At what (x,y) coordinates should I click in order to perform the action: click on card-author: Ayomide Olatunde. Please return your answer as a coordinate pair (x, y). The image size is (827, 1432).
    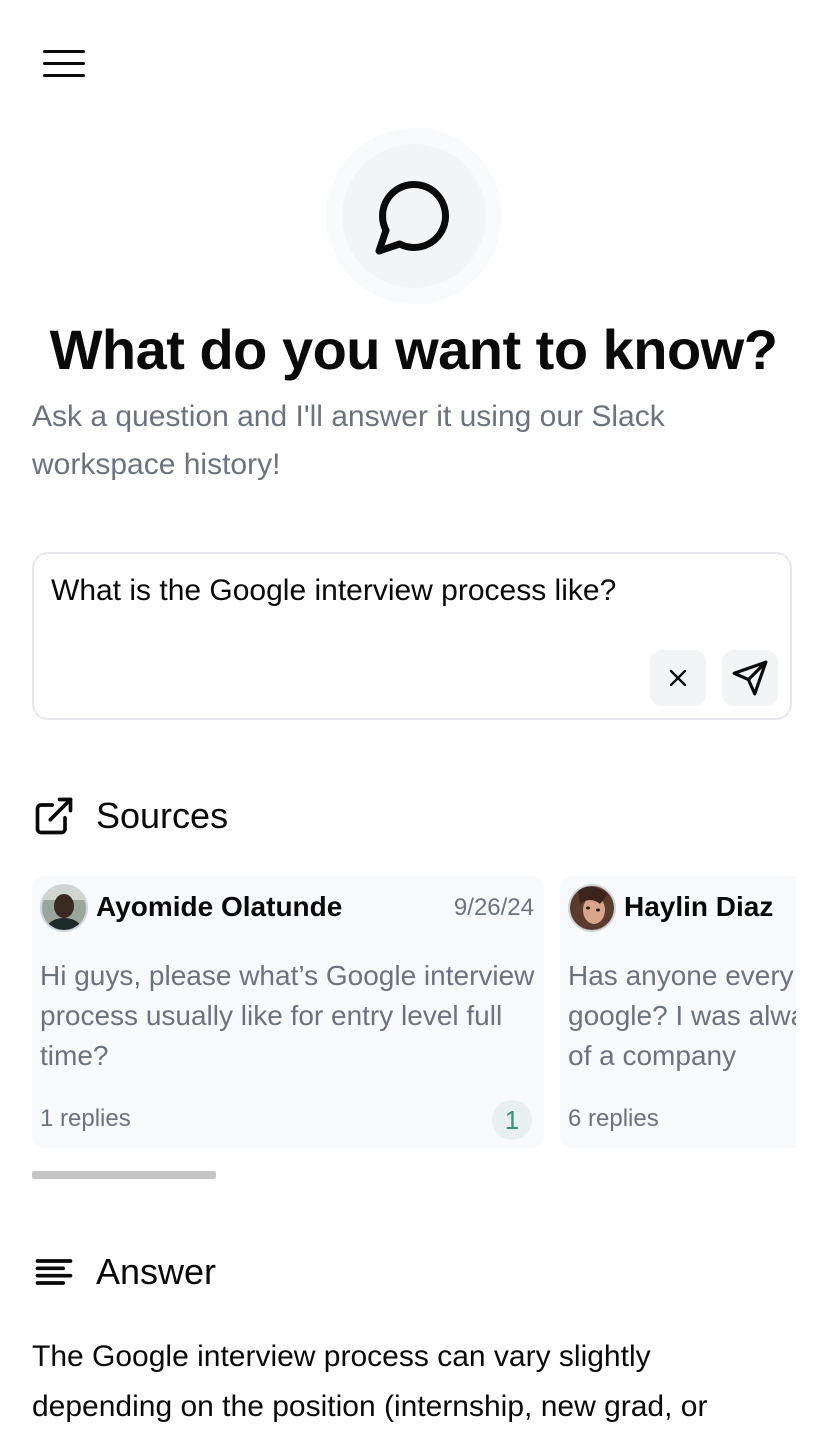
    Looking at the image, I should click on (219, 906).